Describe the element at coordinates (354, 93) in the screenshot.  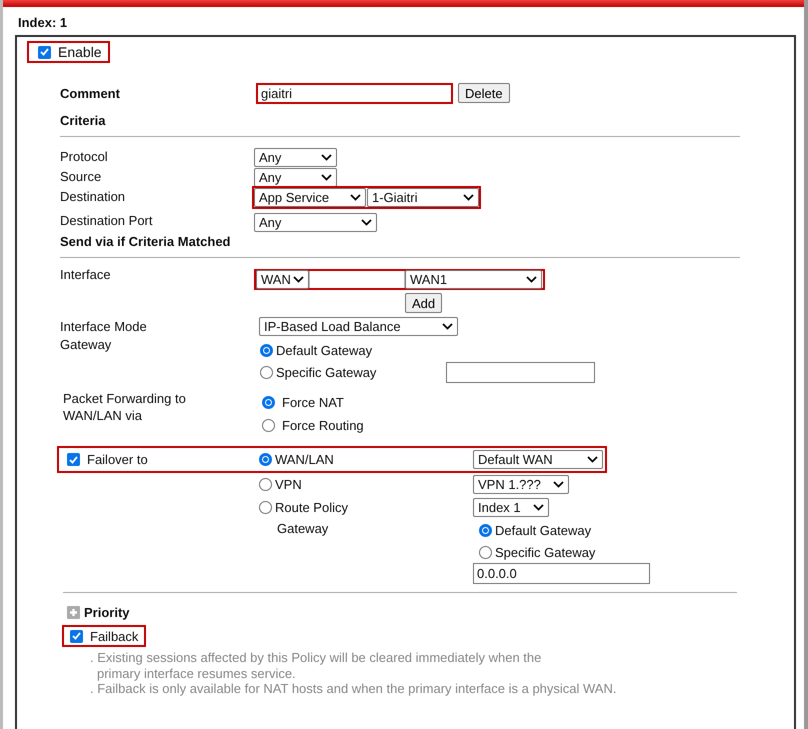
I see `comment-field: giaitri` at that location.